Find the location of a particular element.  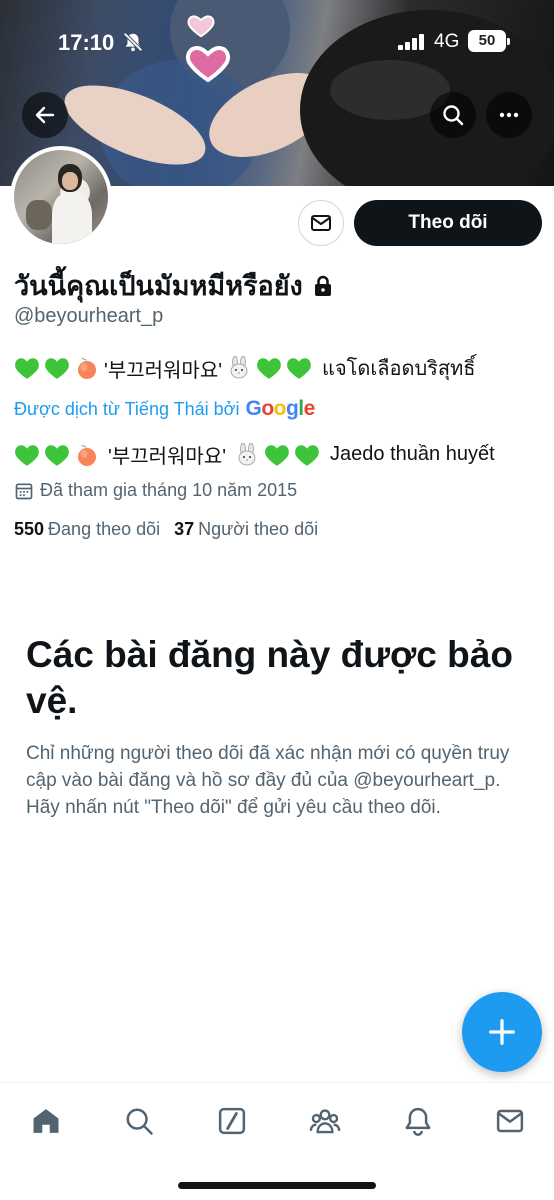

communities-icon is located at coordinates (325, 1121).